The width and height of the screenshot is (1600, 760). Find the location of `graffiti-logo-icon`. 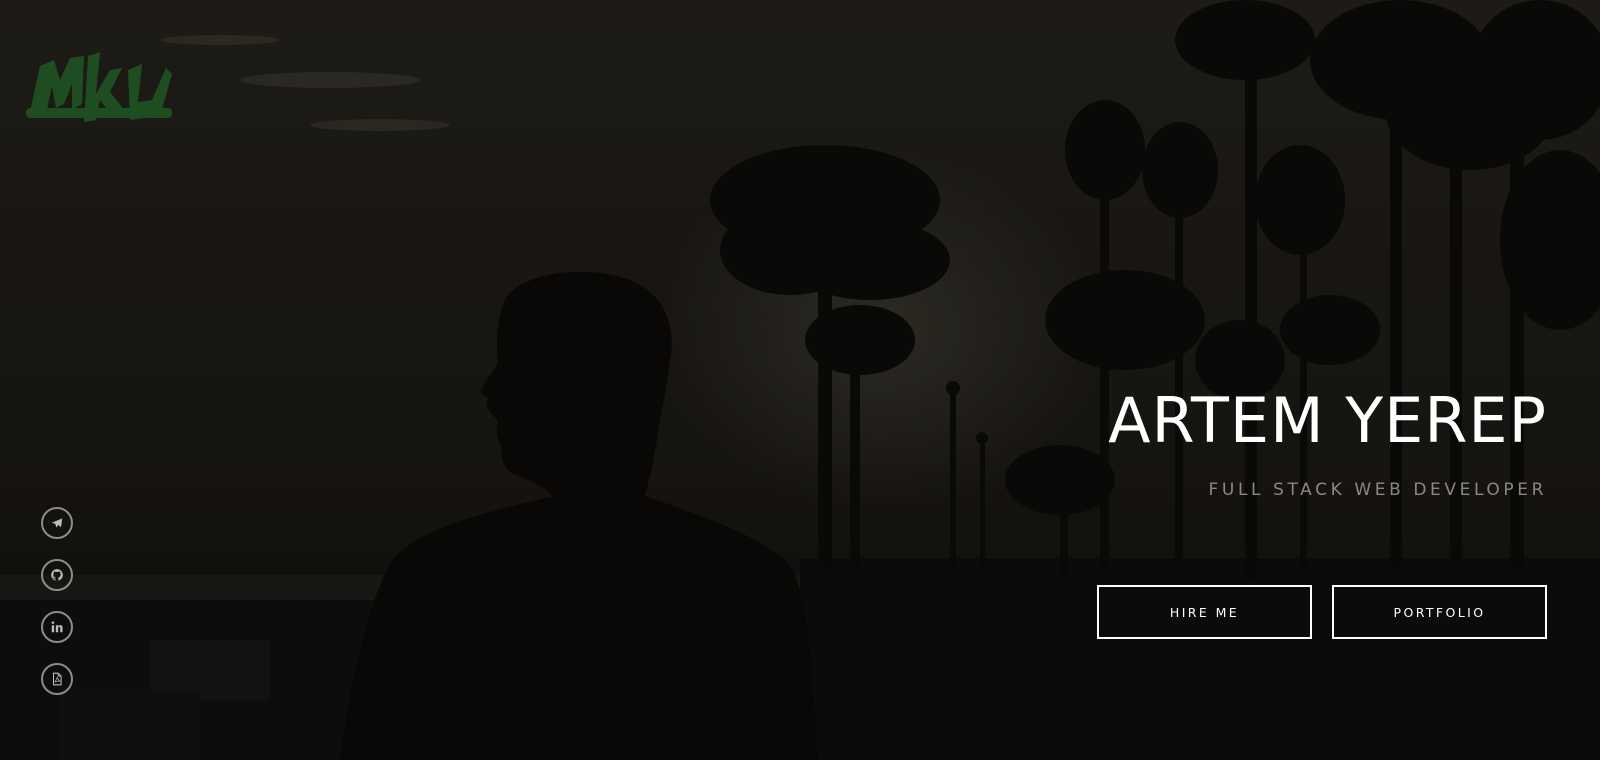

graffiti-logo-icon is located at coordinates (99, 87).